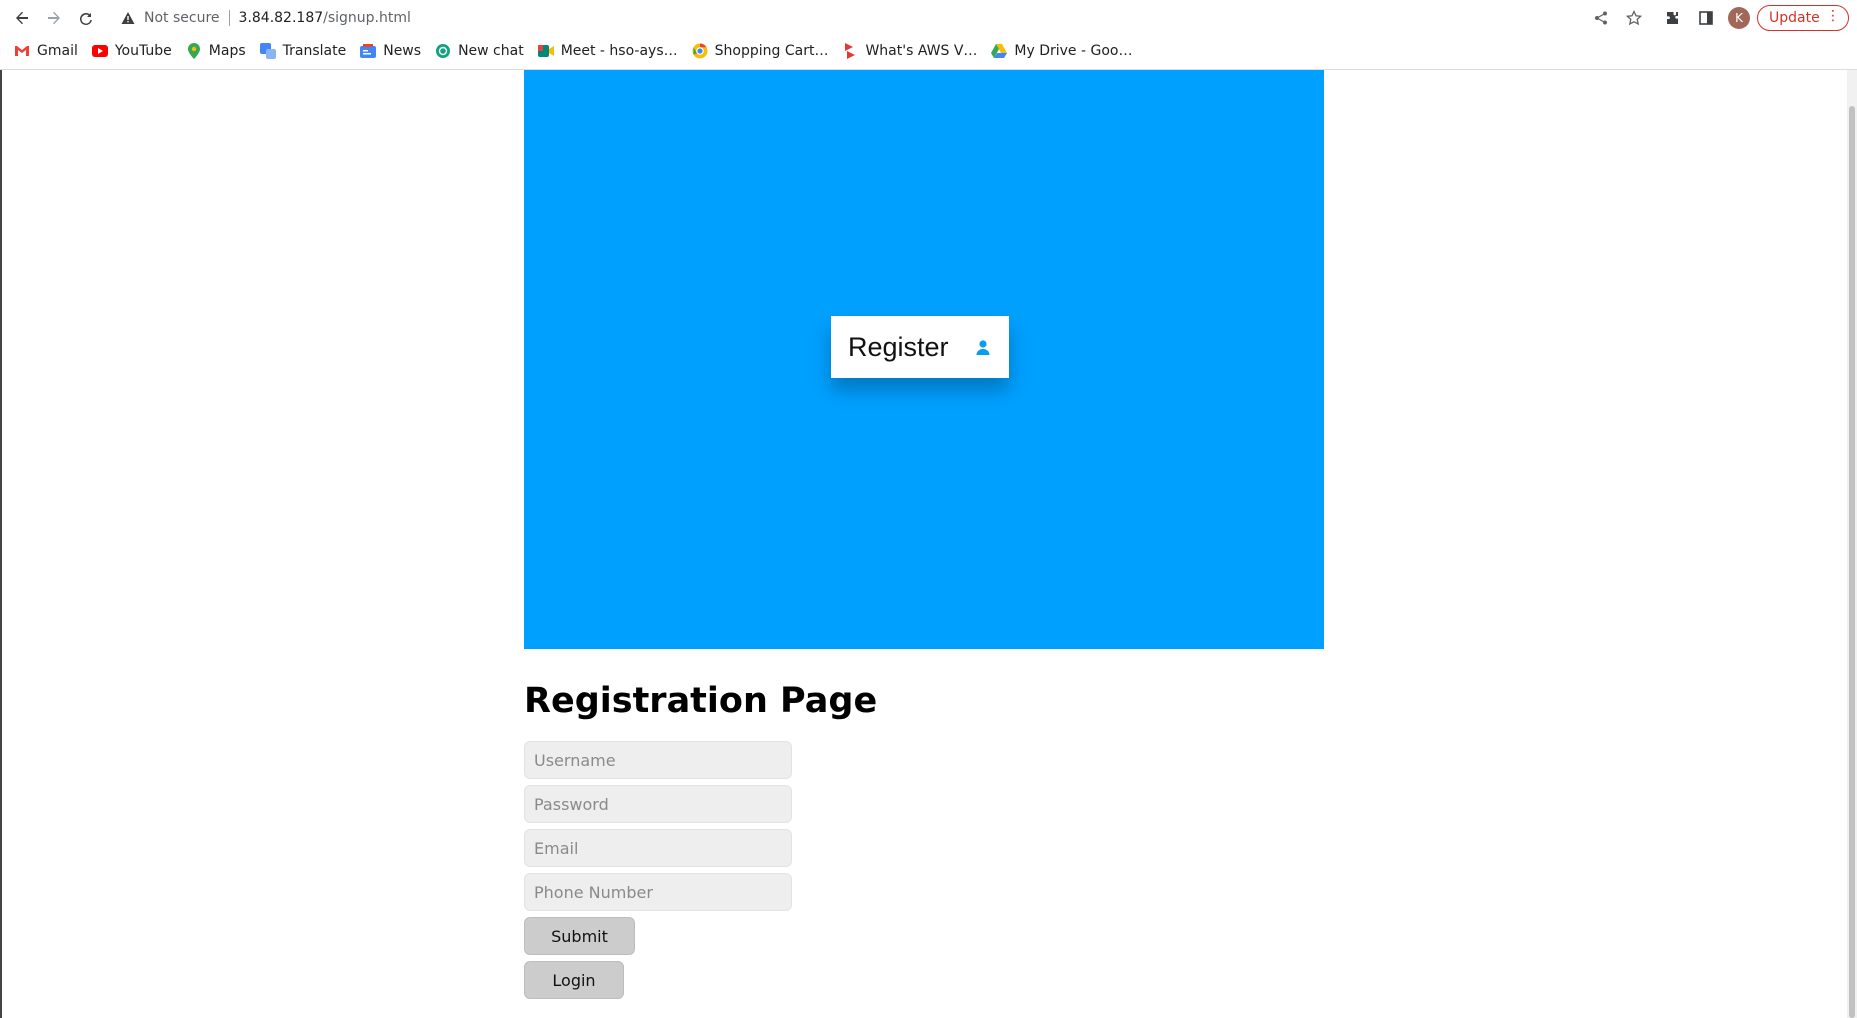 This screenshot has height=1018, width=1857. Describe the element at coordinates (229, 18) in the screenshot. I see `omnibox-divider` at that location.